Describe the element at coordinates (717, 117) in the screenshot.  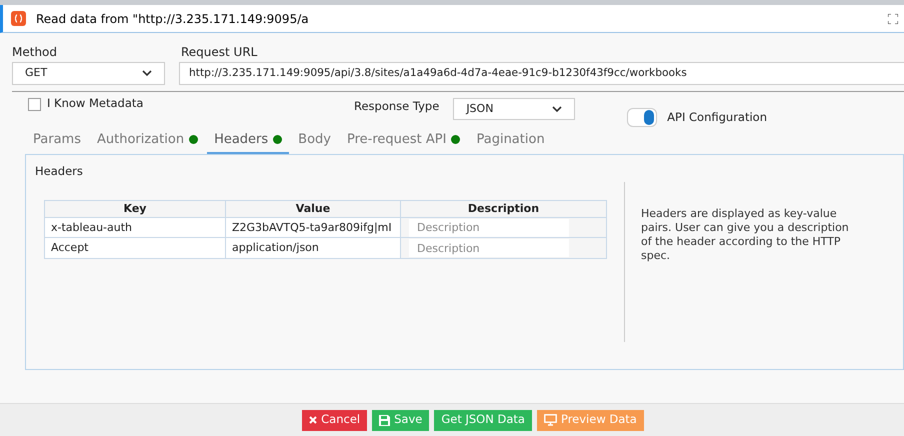
I see `toggle-label: API Configuration` at that location.